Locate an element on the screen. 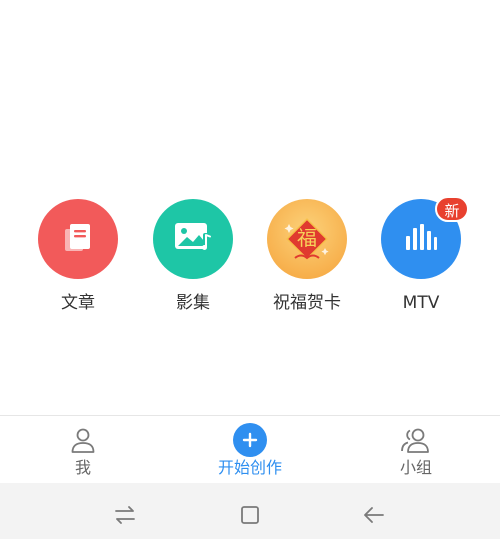  fu-card-icon: 福 is located at coordinates (307, 239).